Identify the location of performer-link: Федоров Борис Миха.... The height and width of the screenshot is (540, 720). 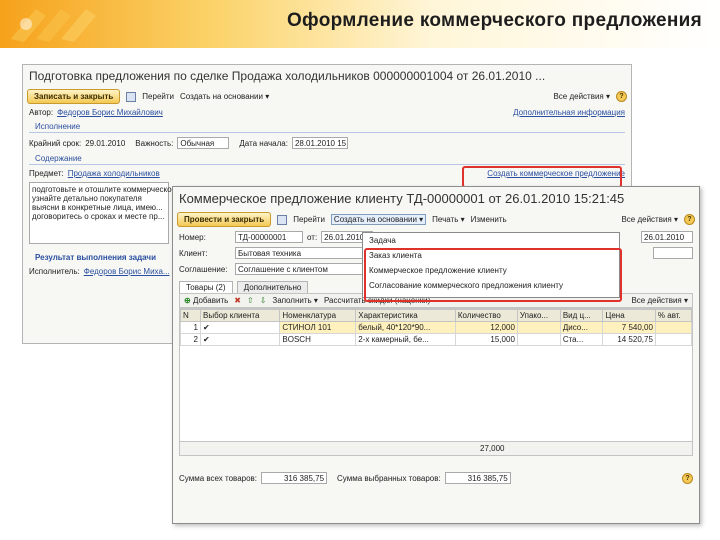
(127, 271).